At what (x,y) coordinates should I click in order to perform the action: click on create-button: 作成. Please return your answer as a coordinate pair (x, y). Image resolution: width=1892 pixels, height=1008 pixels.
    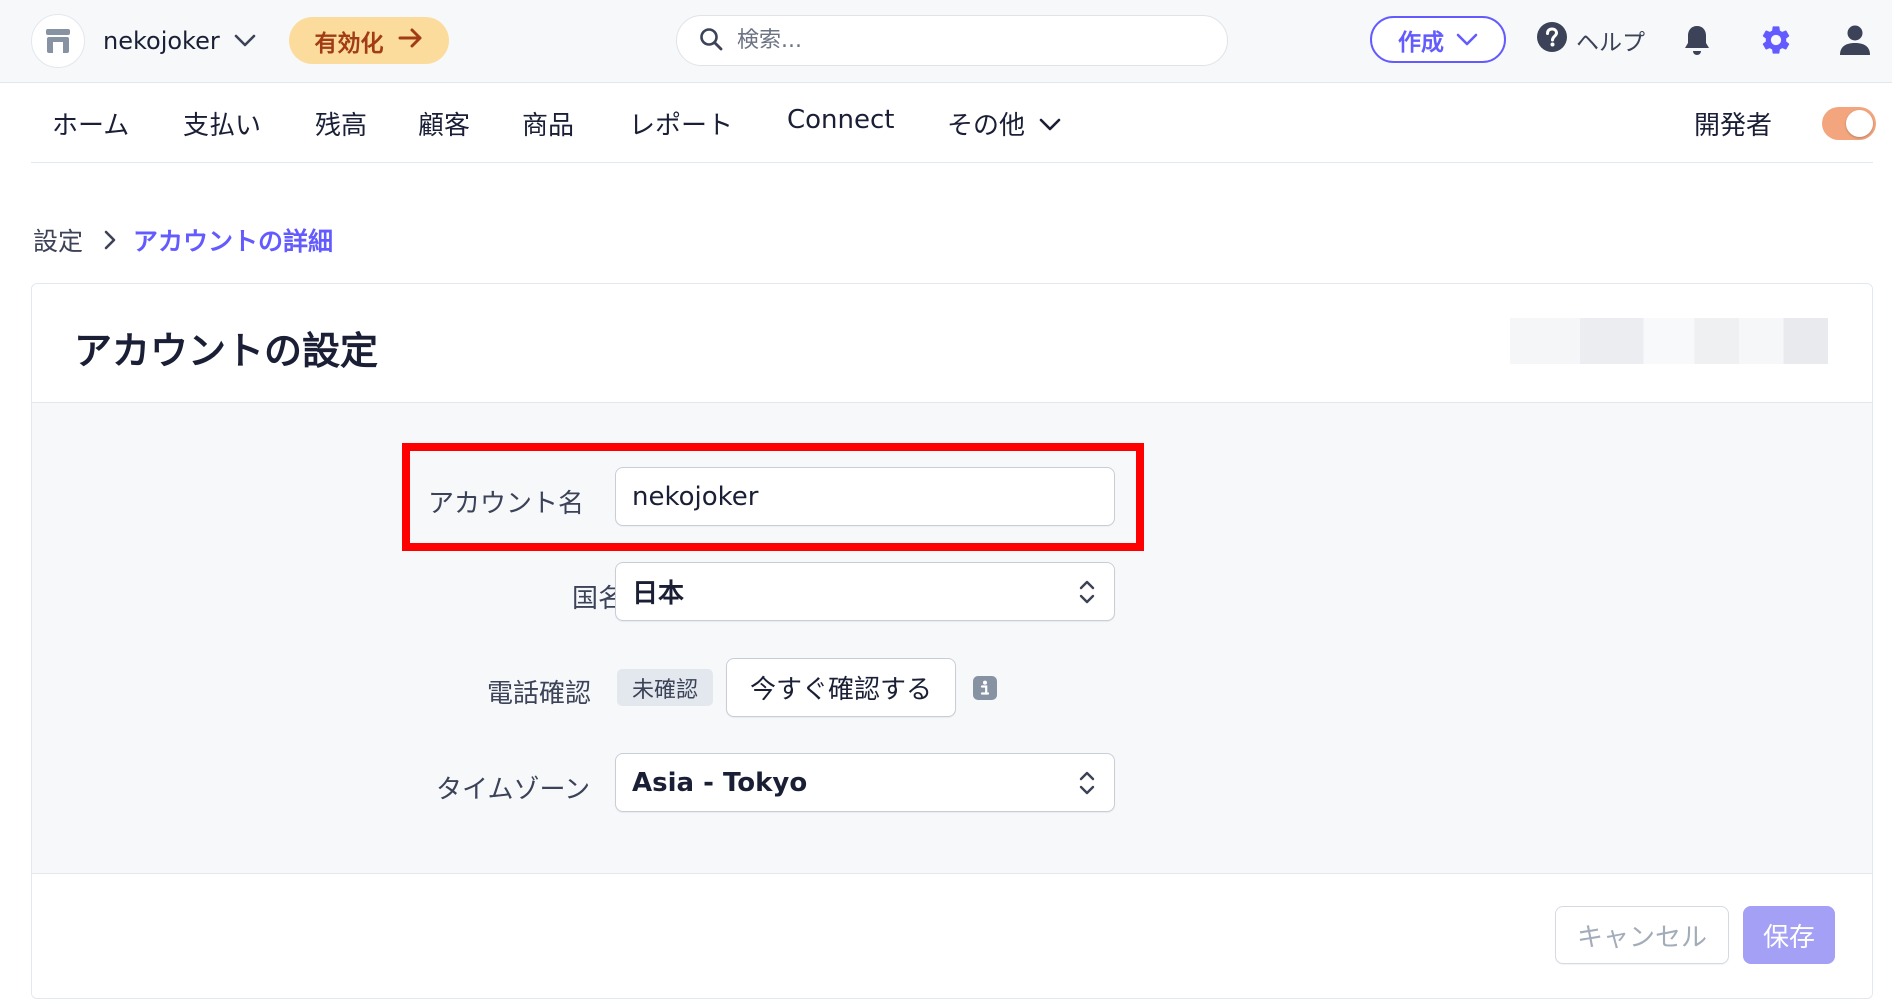
    Looking at the image, I should click on (1438, 39).